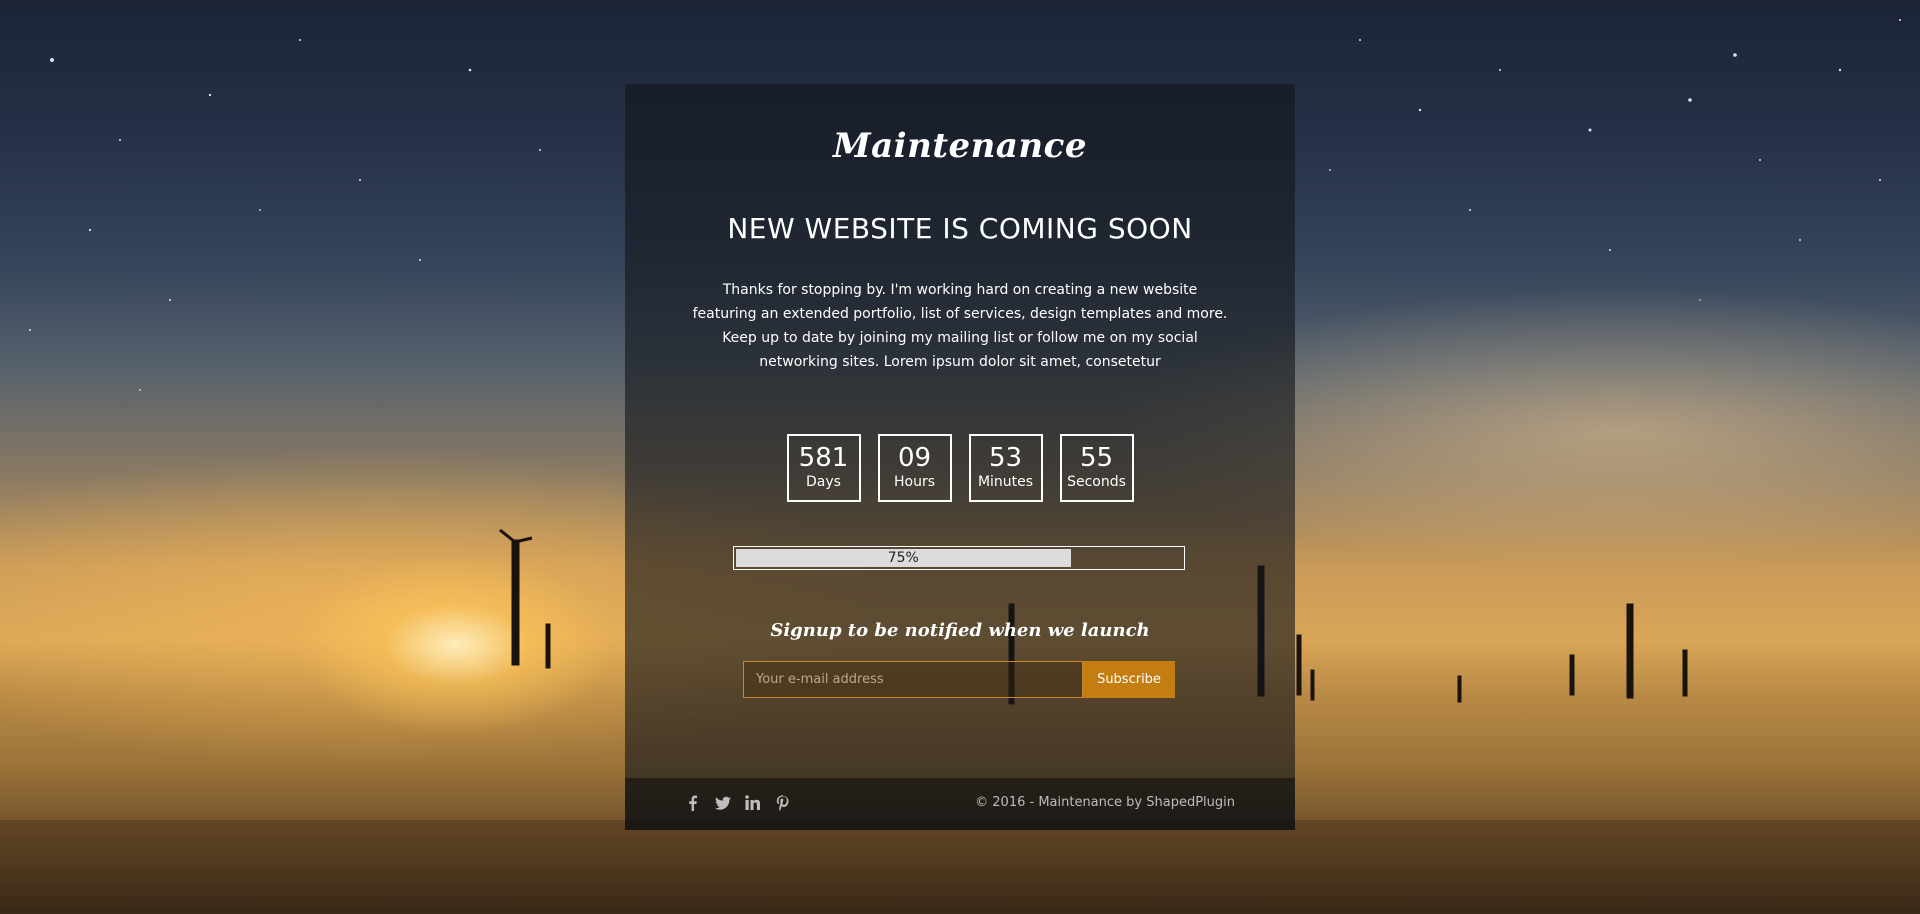 The image size is (1920, 914). What do you see at coordinates (823, 458) in the screenshot?
I see `countdown-days-value: 581` at bounding box center [823, 458].